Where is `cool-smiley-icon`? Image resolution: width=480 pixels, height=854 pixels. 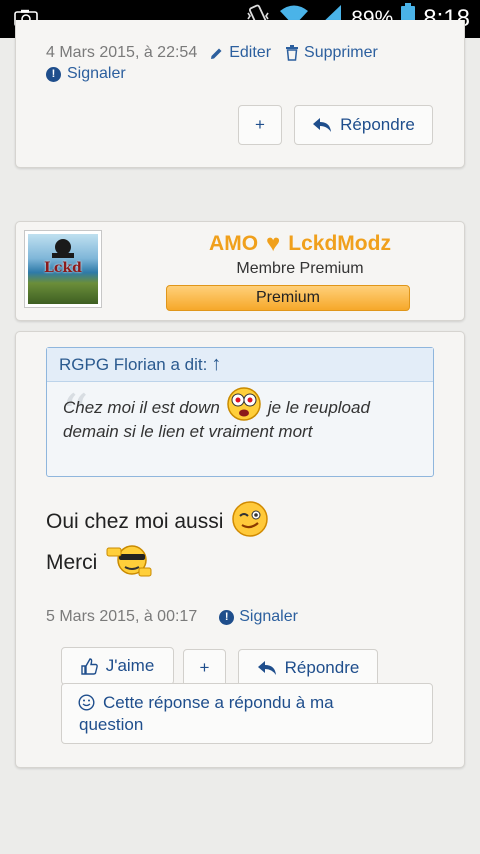 cool-smiley-icon is located at coordinates (130, 563).